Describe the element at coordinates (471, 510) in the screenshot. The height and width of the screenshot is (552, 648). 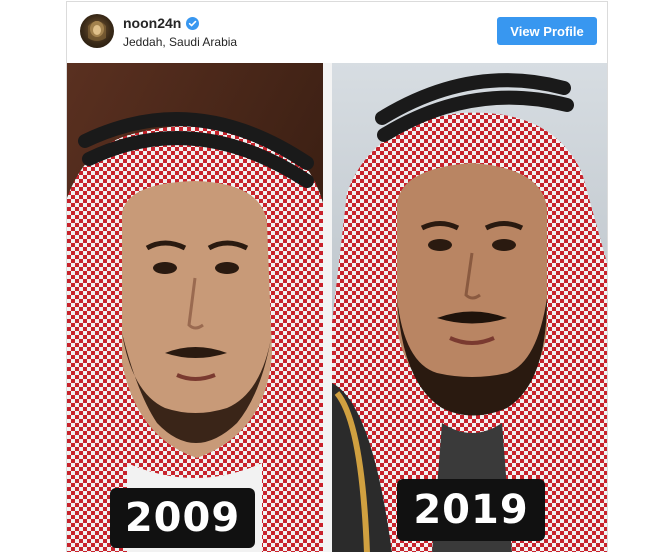
I see `year-label-2019: 2019` at that location.